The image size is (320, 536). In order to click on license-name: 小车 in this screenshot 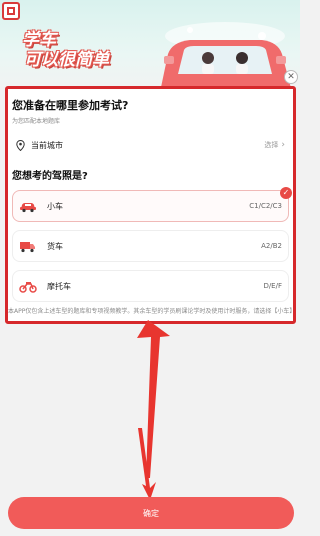, I will do `click(55, 206)`.